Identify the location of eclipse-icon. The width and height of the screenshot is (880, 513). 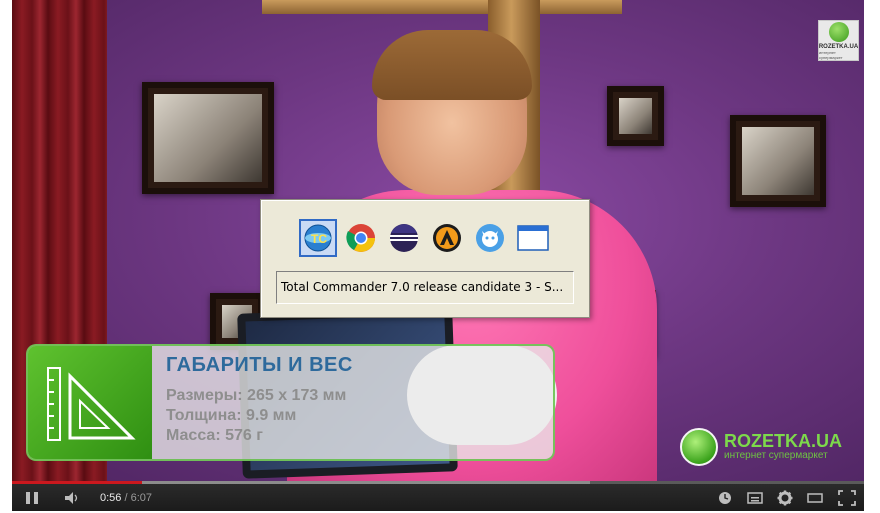
(404, 238).